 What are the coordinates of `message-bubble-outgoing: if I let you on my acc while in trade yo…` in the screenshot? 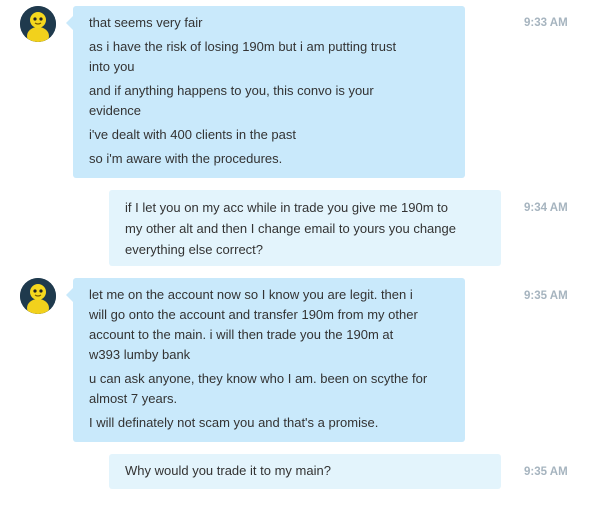 It's located at (305, 228).